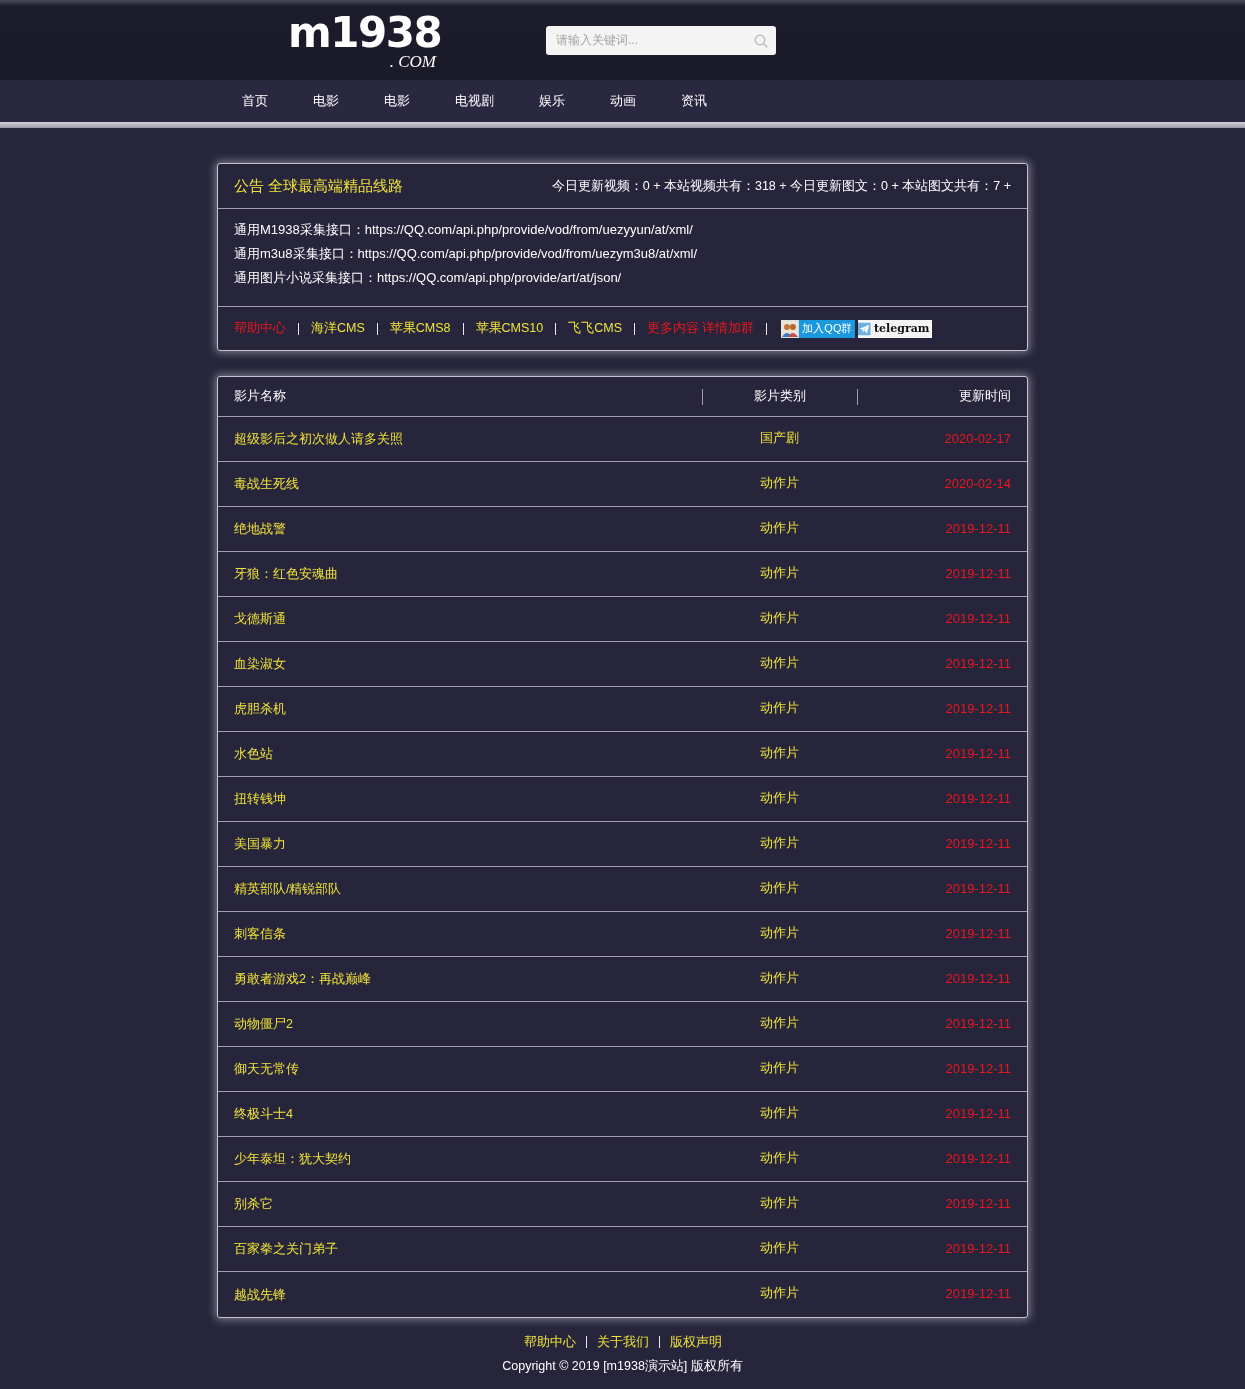 The width and height of the screenshot is (1245, 1389). I want to click on footer-link: 帮助中心, so click(549, 1342).